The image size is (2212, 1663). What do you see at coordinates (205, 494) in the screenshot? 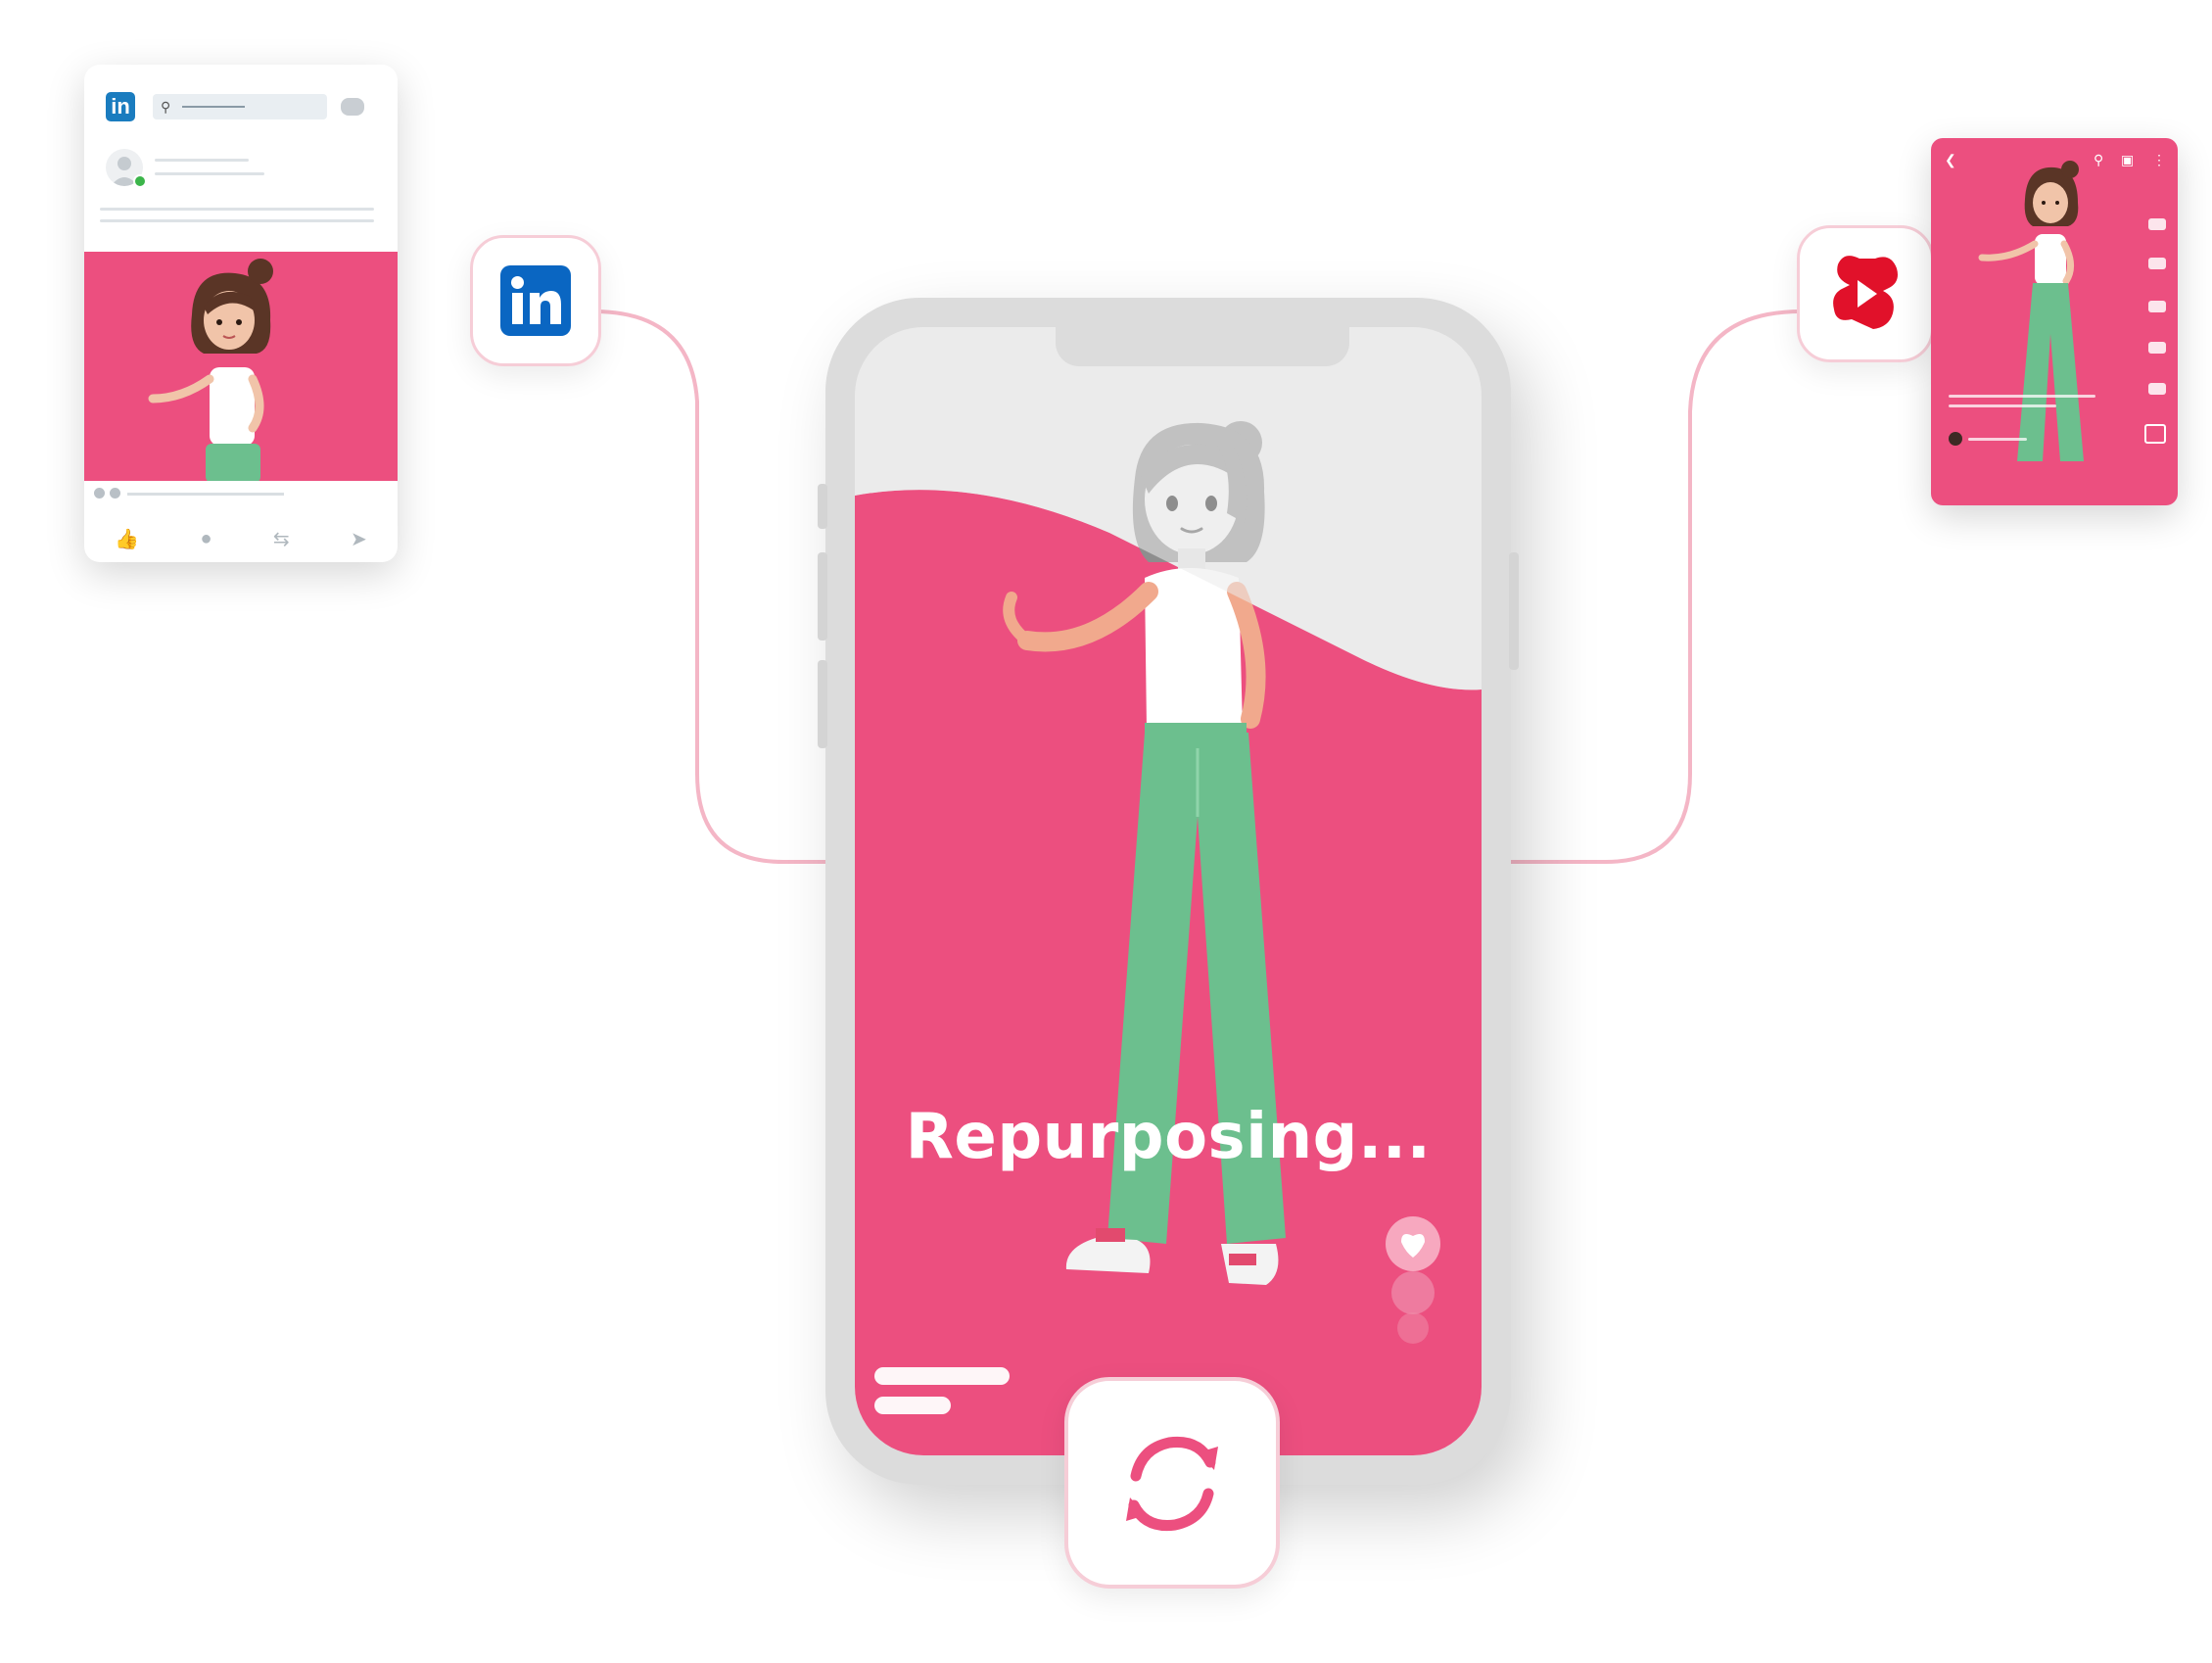
I see `video-progress-bar` at bounding box center [205, 494].